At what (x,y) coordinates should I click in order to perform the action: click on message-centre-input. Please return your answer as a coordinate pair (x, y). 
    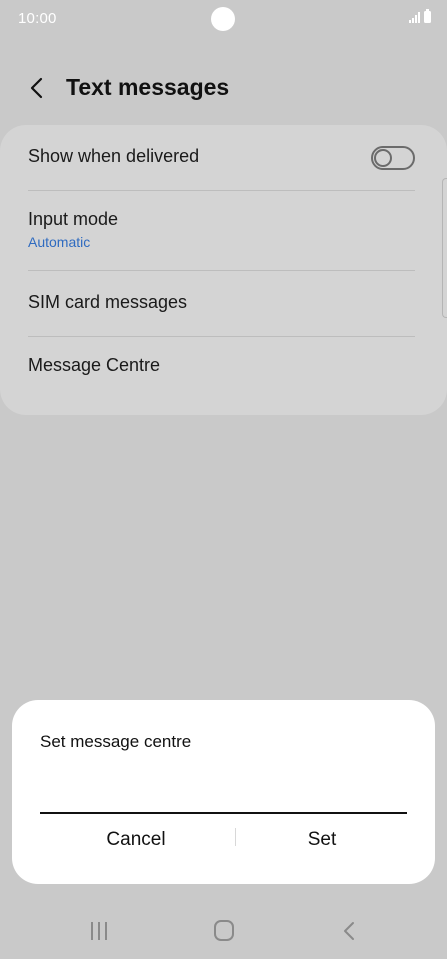
    Looking at the image, I should click on (223, 794).